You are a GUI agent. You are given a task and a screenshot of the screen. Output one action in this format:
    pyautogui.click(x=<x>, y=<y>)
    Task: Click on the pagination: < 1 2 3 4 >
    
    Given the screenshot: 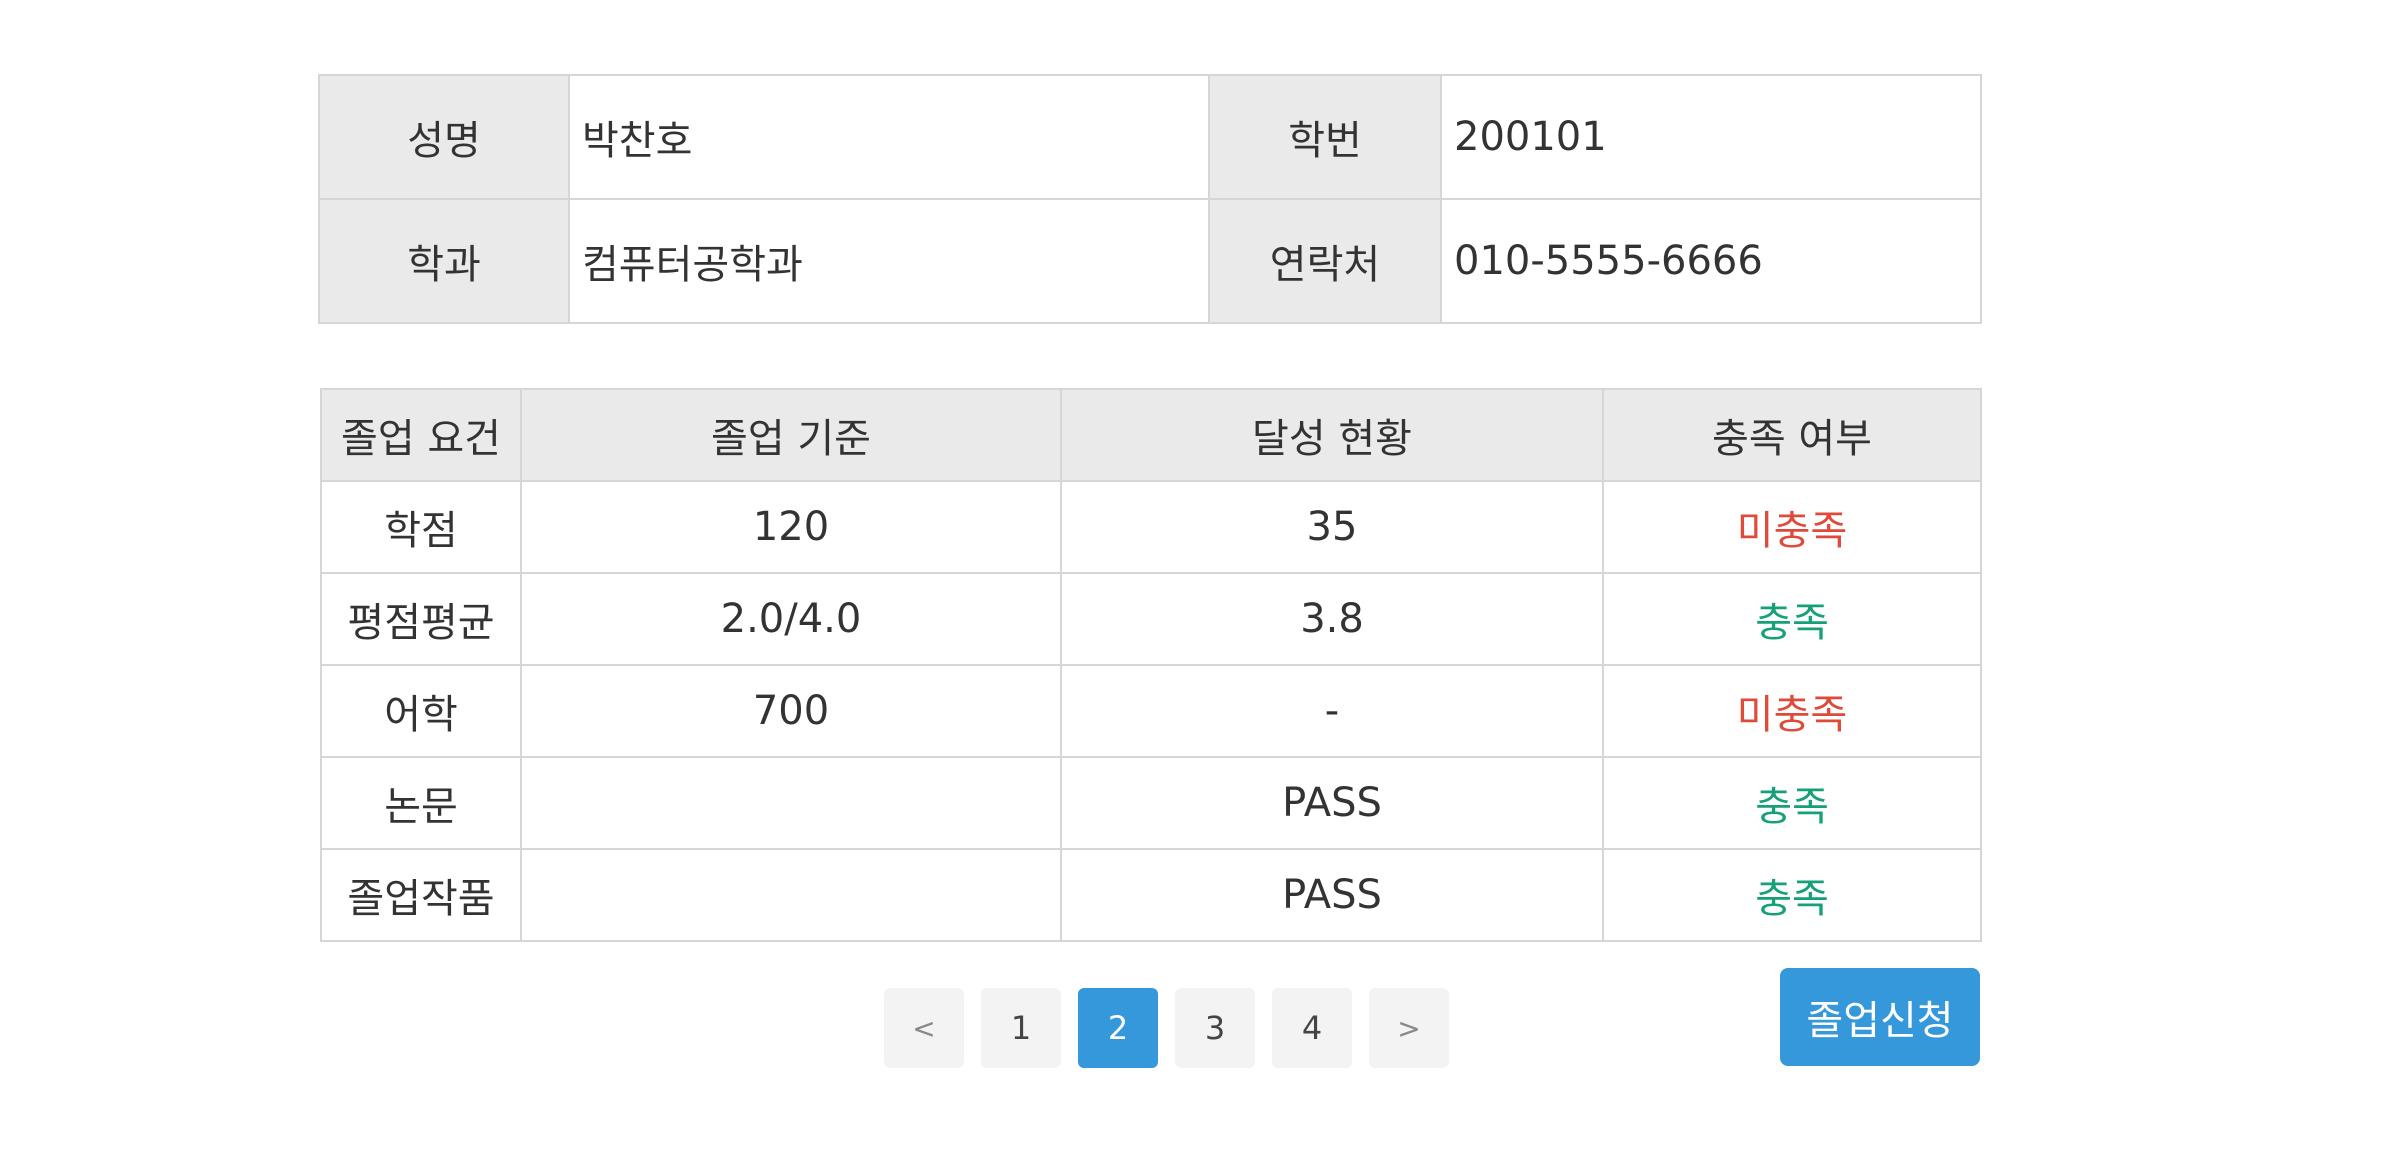 What is the action you would take?
    pyautogui.click(x=1166, y=1028)
    